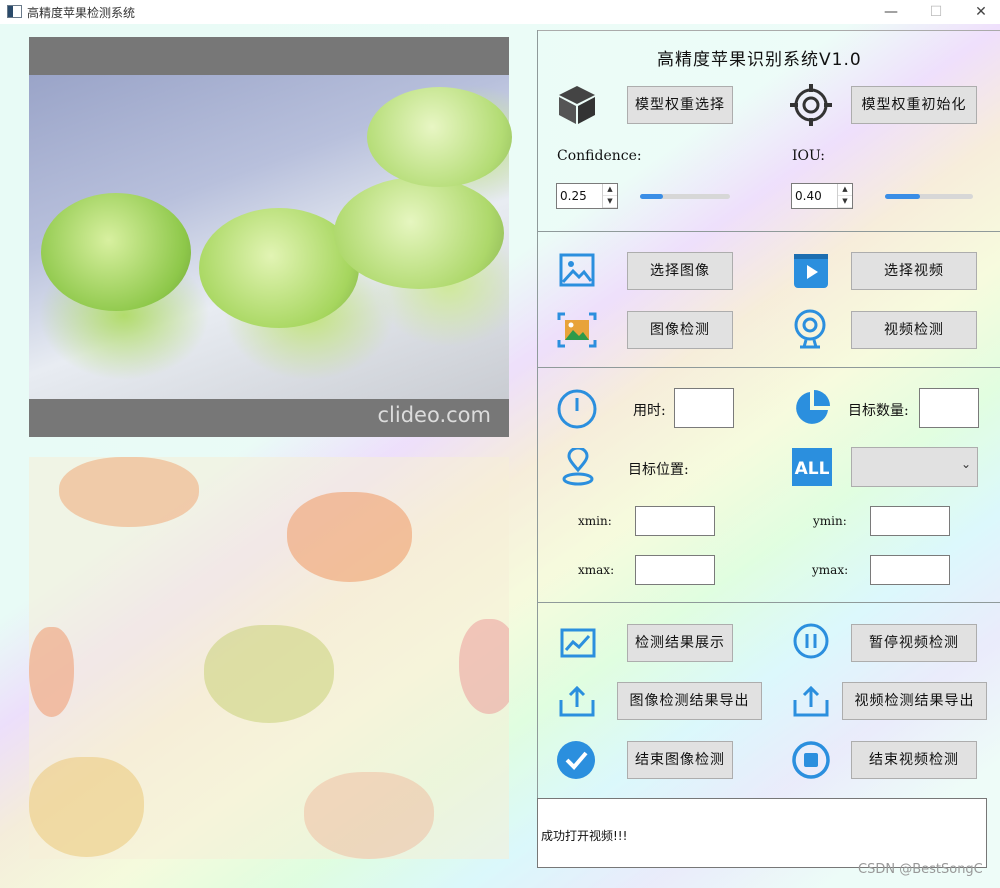 This screenshot has height=888, width=1000. I want to click on end-image-detect-button: 结束图像检测, so click(680, 760).